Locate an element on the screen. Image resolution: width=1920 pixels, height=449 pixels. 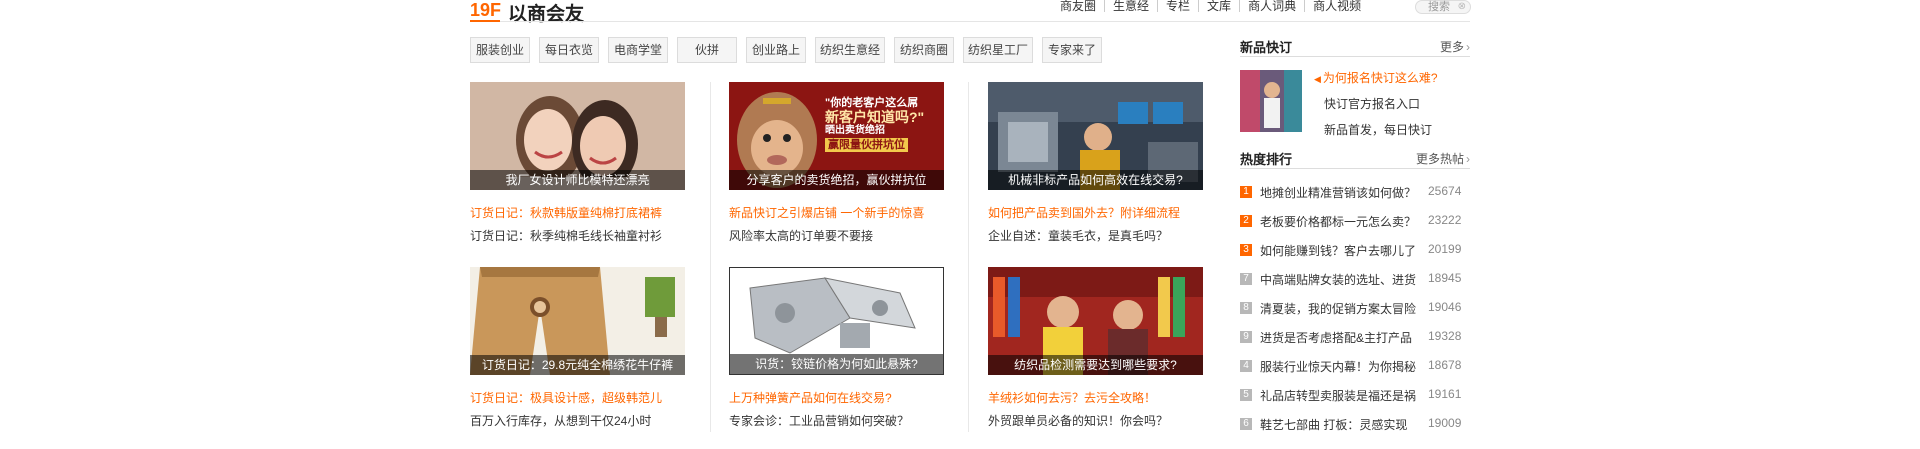
article-image: 机械非标产品如何高效在线交易? is located at coordinates (1095, 136).